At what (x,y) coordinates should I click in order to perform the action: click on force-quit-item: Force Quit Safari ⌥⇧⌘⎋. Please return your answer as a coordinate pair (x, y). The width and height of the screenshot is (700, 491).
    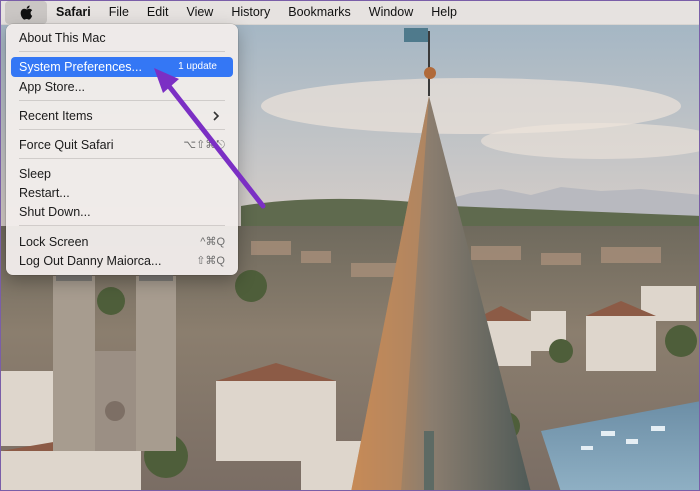
    Looking at the image, I should click on (122, 145).